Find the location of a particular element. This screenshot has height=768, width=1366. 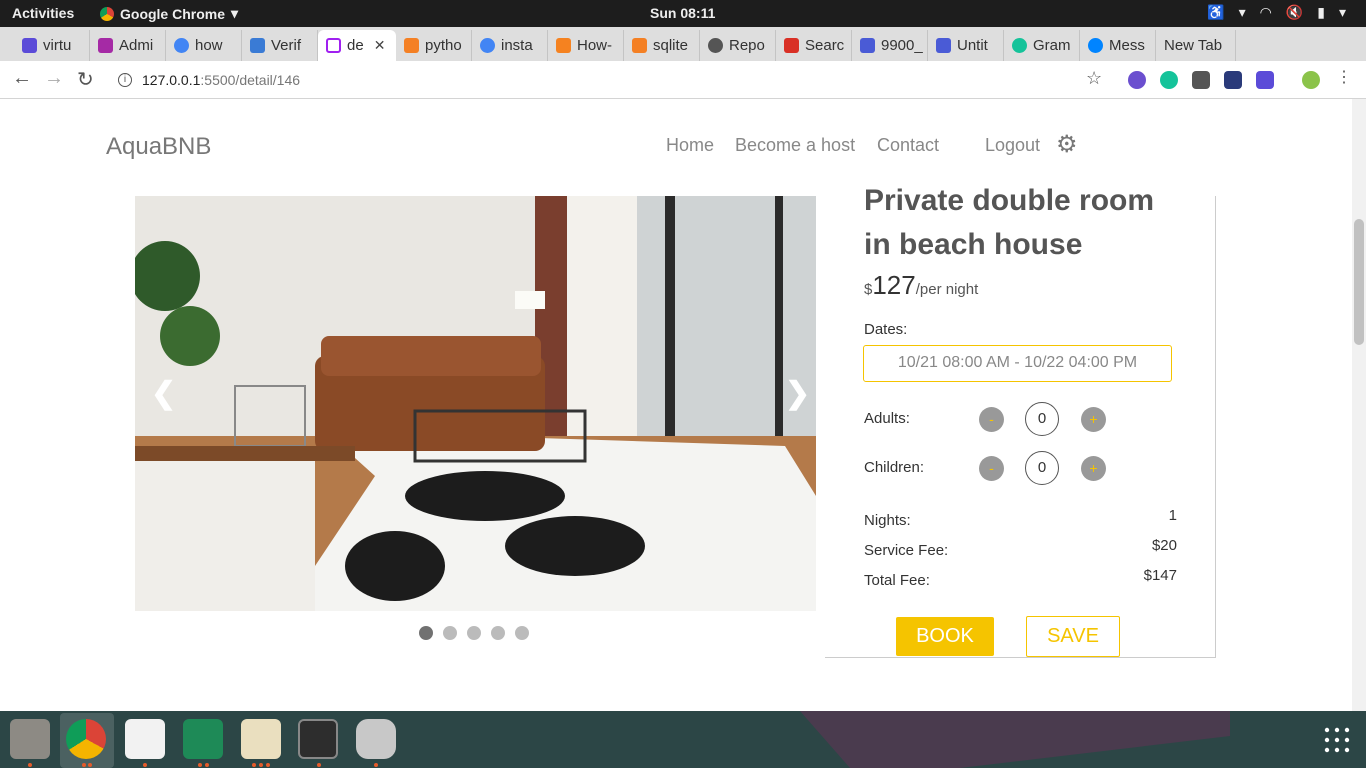

pdf-viewer-icon is located at coordinates (145, 739).